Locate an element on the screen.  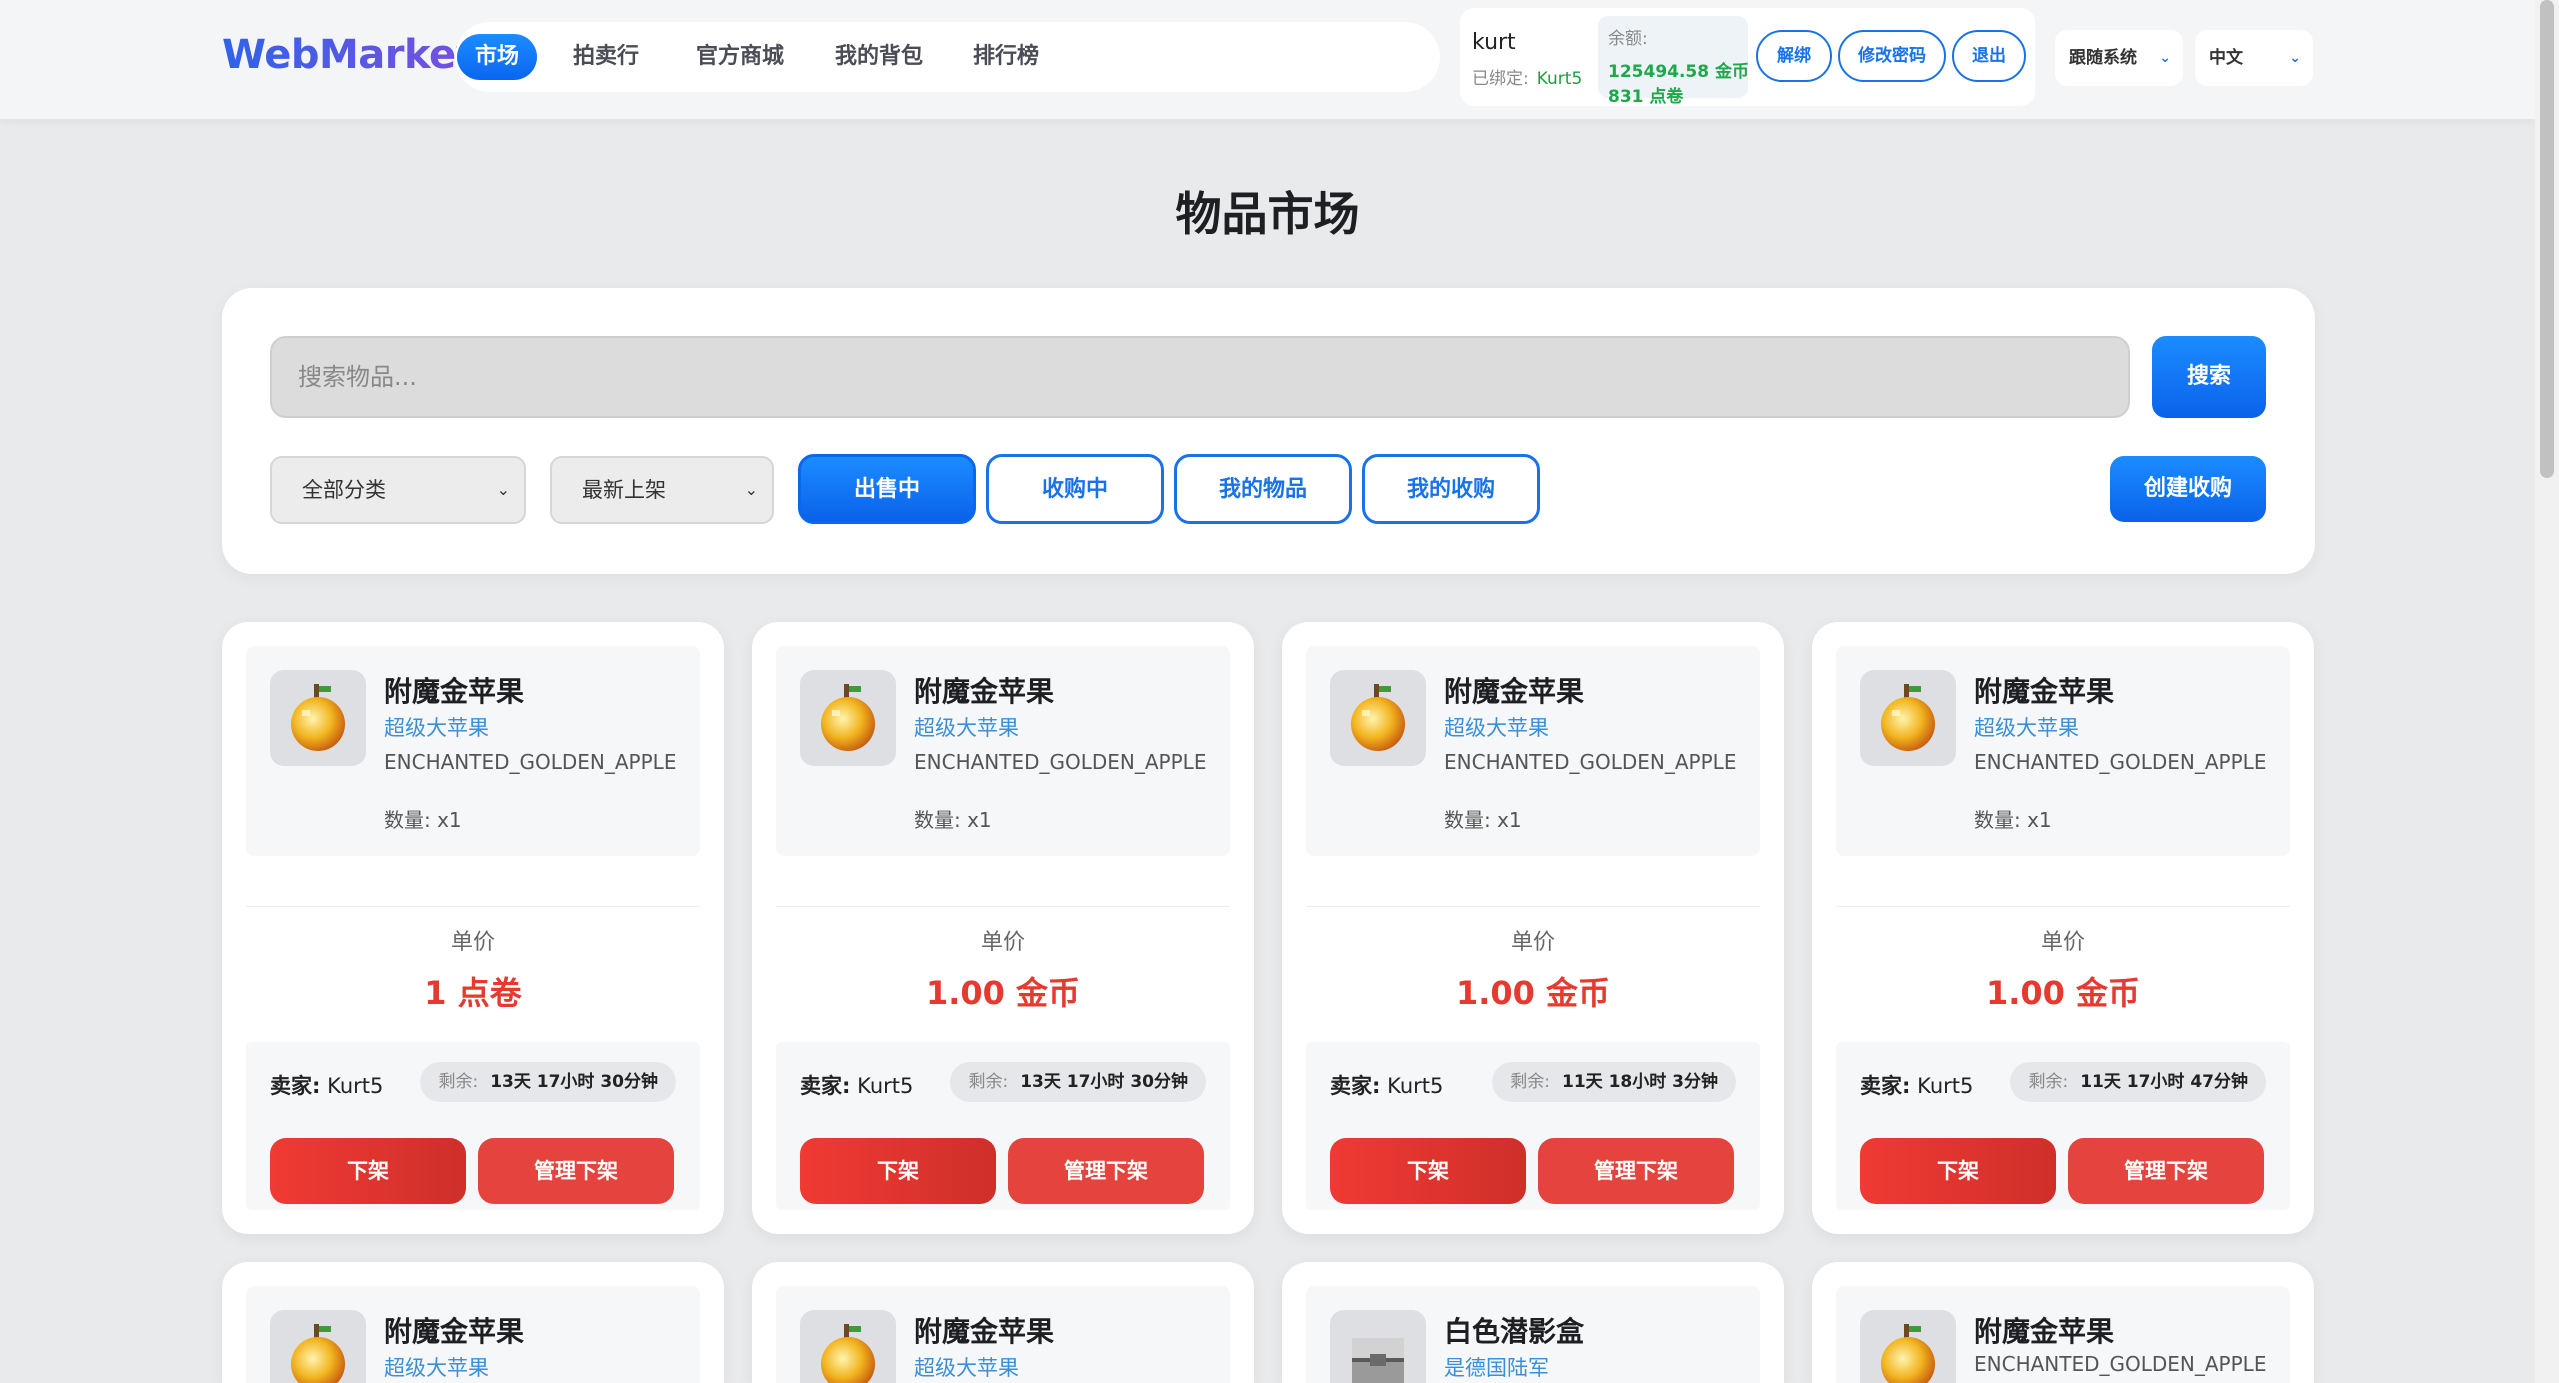
balance-label: 余额: is located at coordinates (1628, 39).